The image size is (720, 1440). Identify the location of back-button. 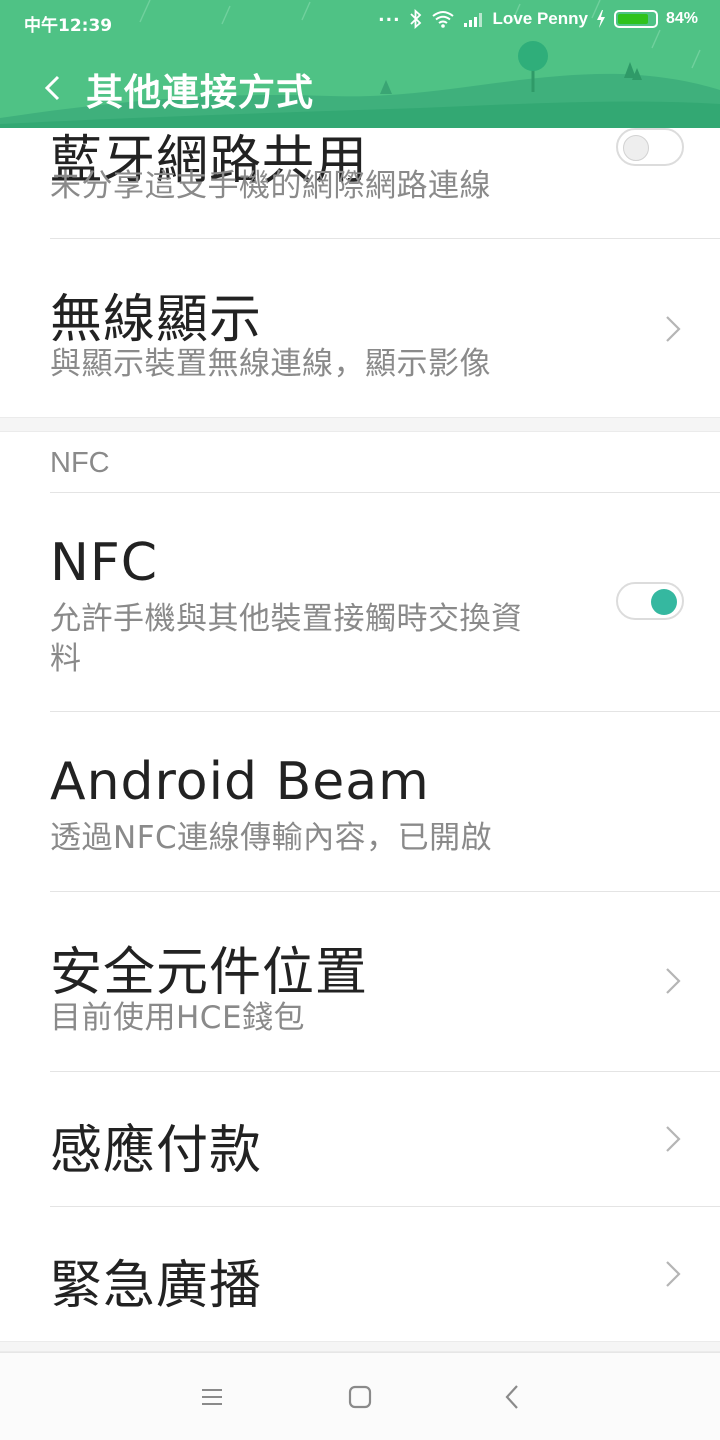
(52, 88).